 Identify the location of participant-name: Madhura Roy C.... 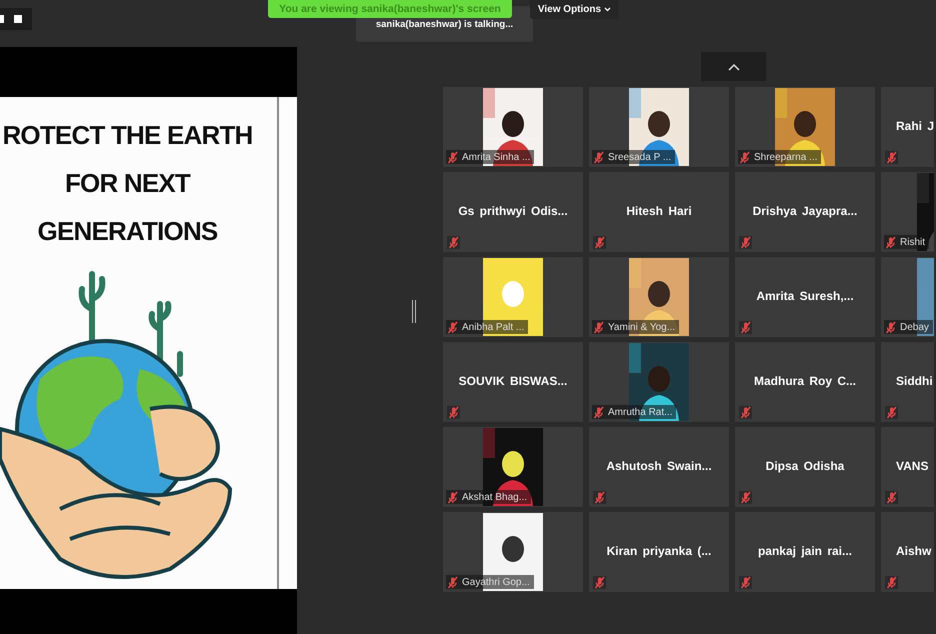
(805, 381).